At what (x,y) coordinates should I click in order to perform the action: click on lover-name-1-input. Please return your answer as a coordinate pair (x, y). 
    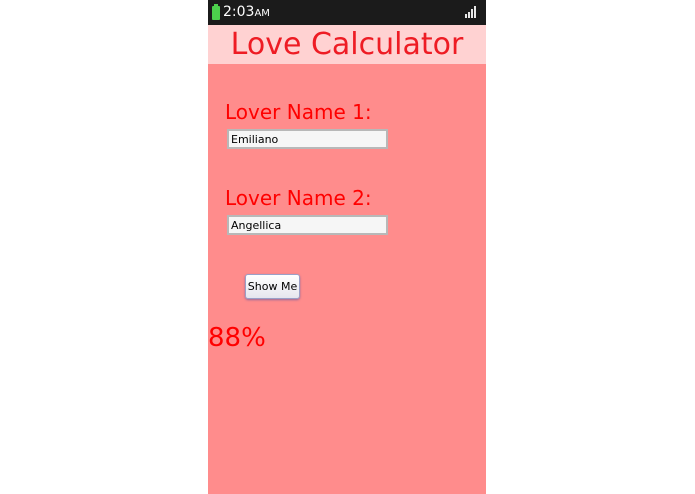
    Looking at the image, I should click on (307, 139).